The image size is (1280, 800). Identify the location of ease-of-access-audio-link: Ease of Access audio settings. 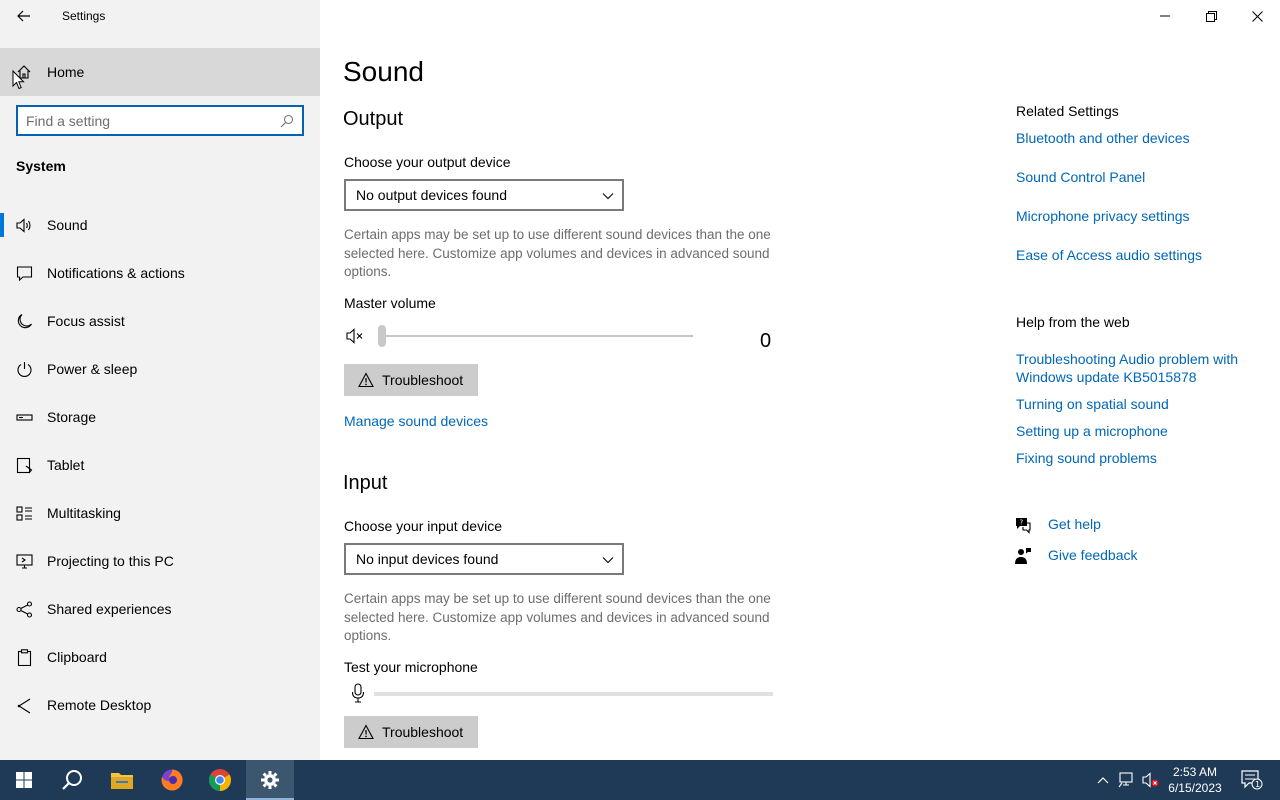
(1109, 255).